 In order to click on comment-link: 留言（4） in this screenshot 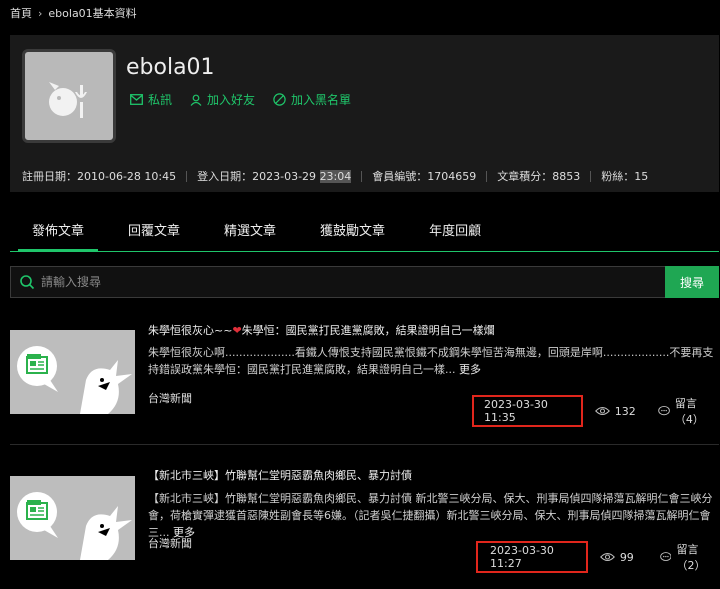, I will do `click(688, 411)`.